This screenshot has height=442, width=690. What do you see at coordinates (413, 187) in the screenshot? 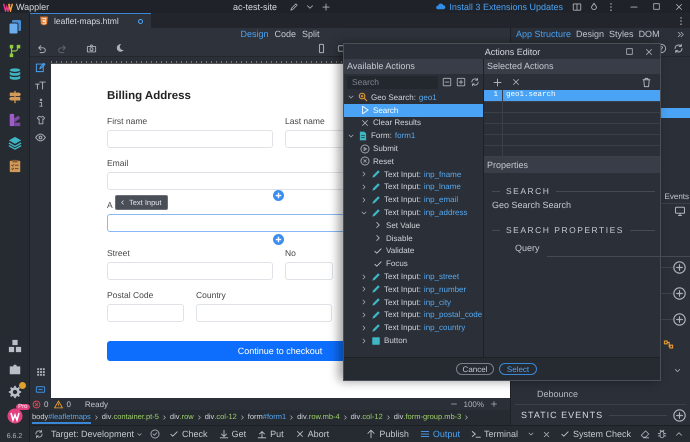
I see `action-tree-item: Text Input: inp_lname` at bounding box center [413, 187].